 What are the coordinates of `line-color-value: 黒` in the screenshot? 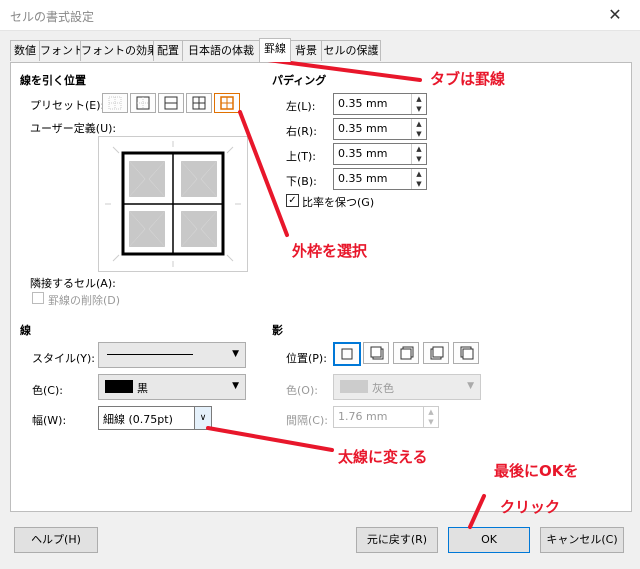 It's located at (142, 388).